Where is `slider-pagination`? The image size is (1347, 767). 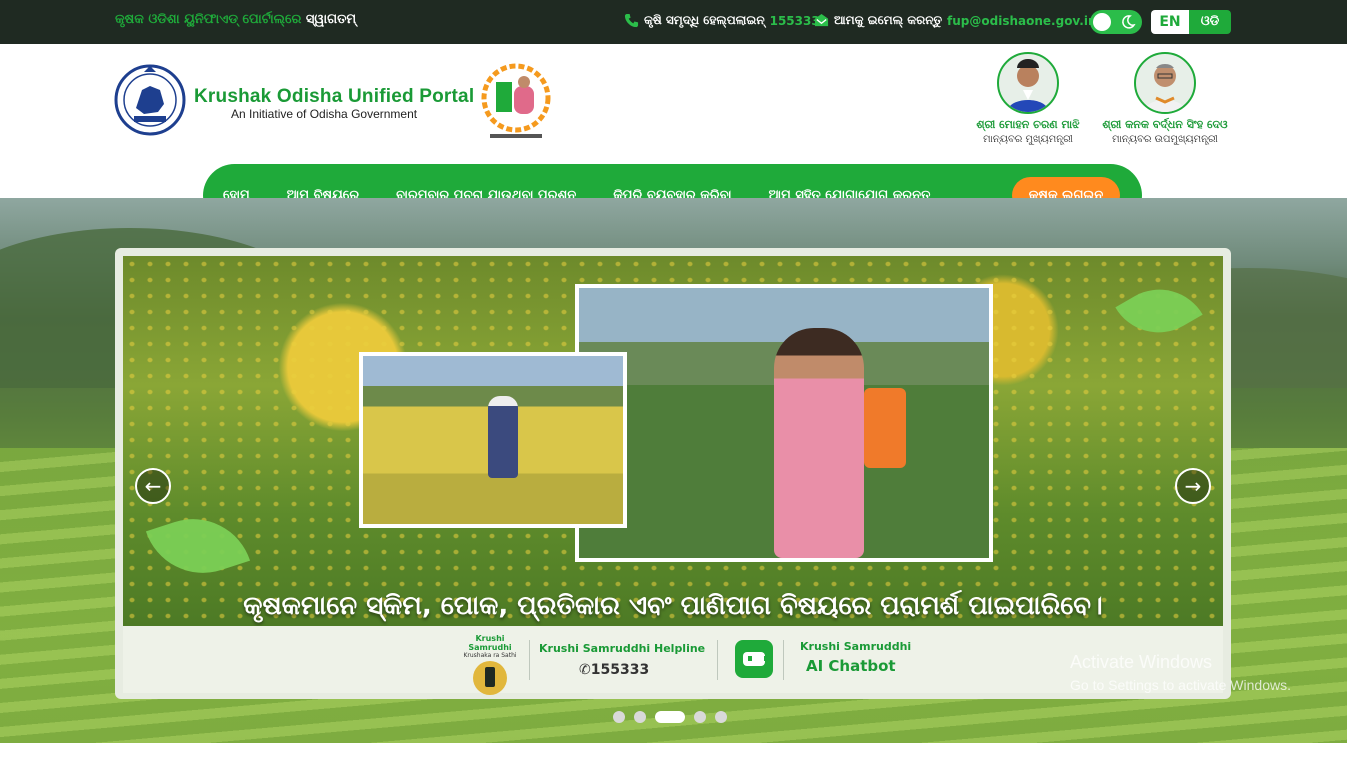
slider-pagination is located at coordinates (670, 717).